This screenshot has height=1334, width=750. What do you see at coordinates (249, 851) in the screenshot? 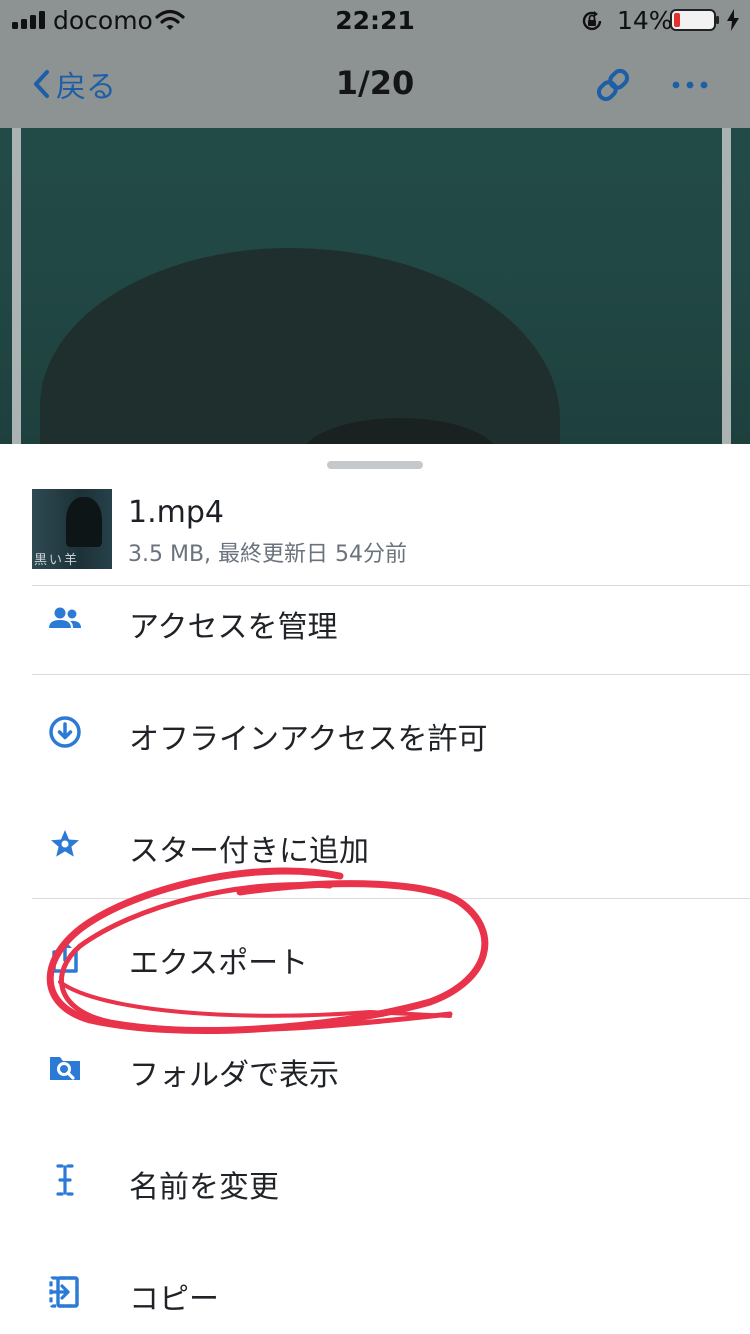
I see `menu-label: スター付きに追加` at bounding box center [249, 851].